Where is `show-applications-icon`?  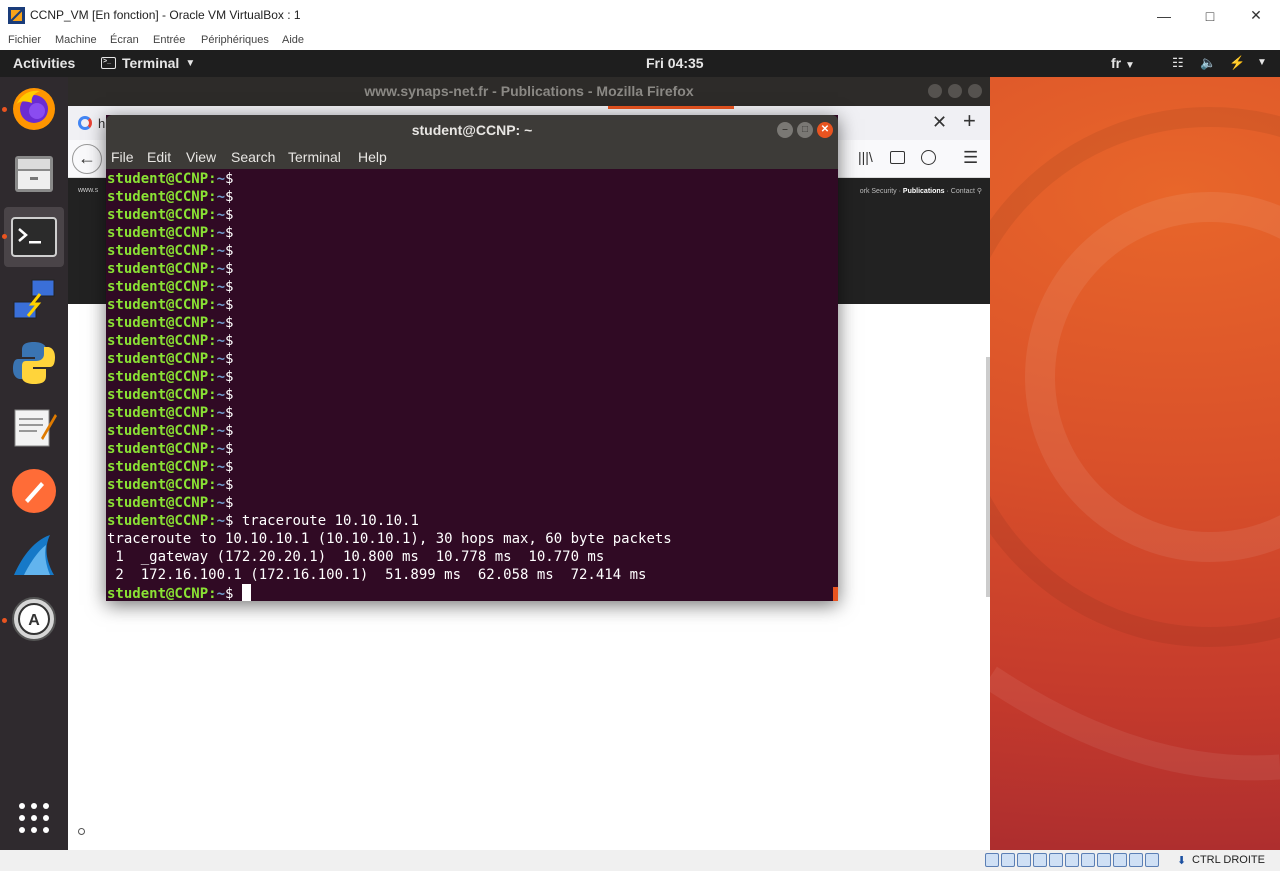 show-applications-icon is located at coordinates (34, 818).